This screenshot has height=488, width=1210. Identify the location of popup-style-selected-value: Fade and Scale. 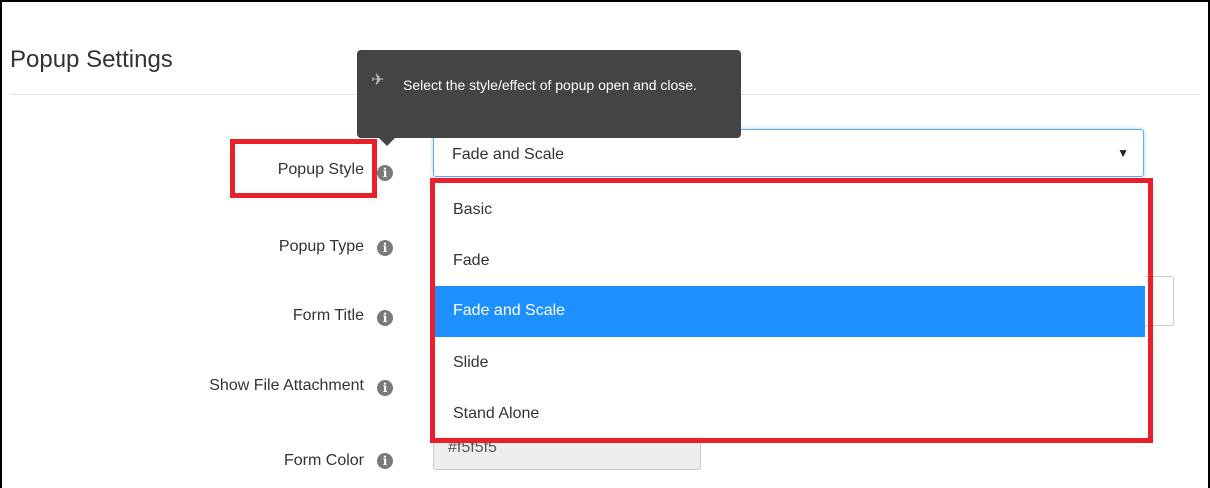
(508, 154).